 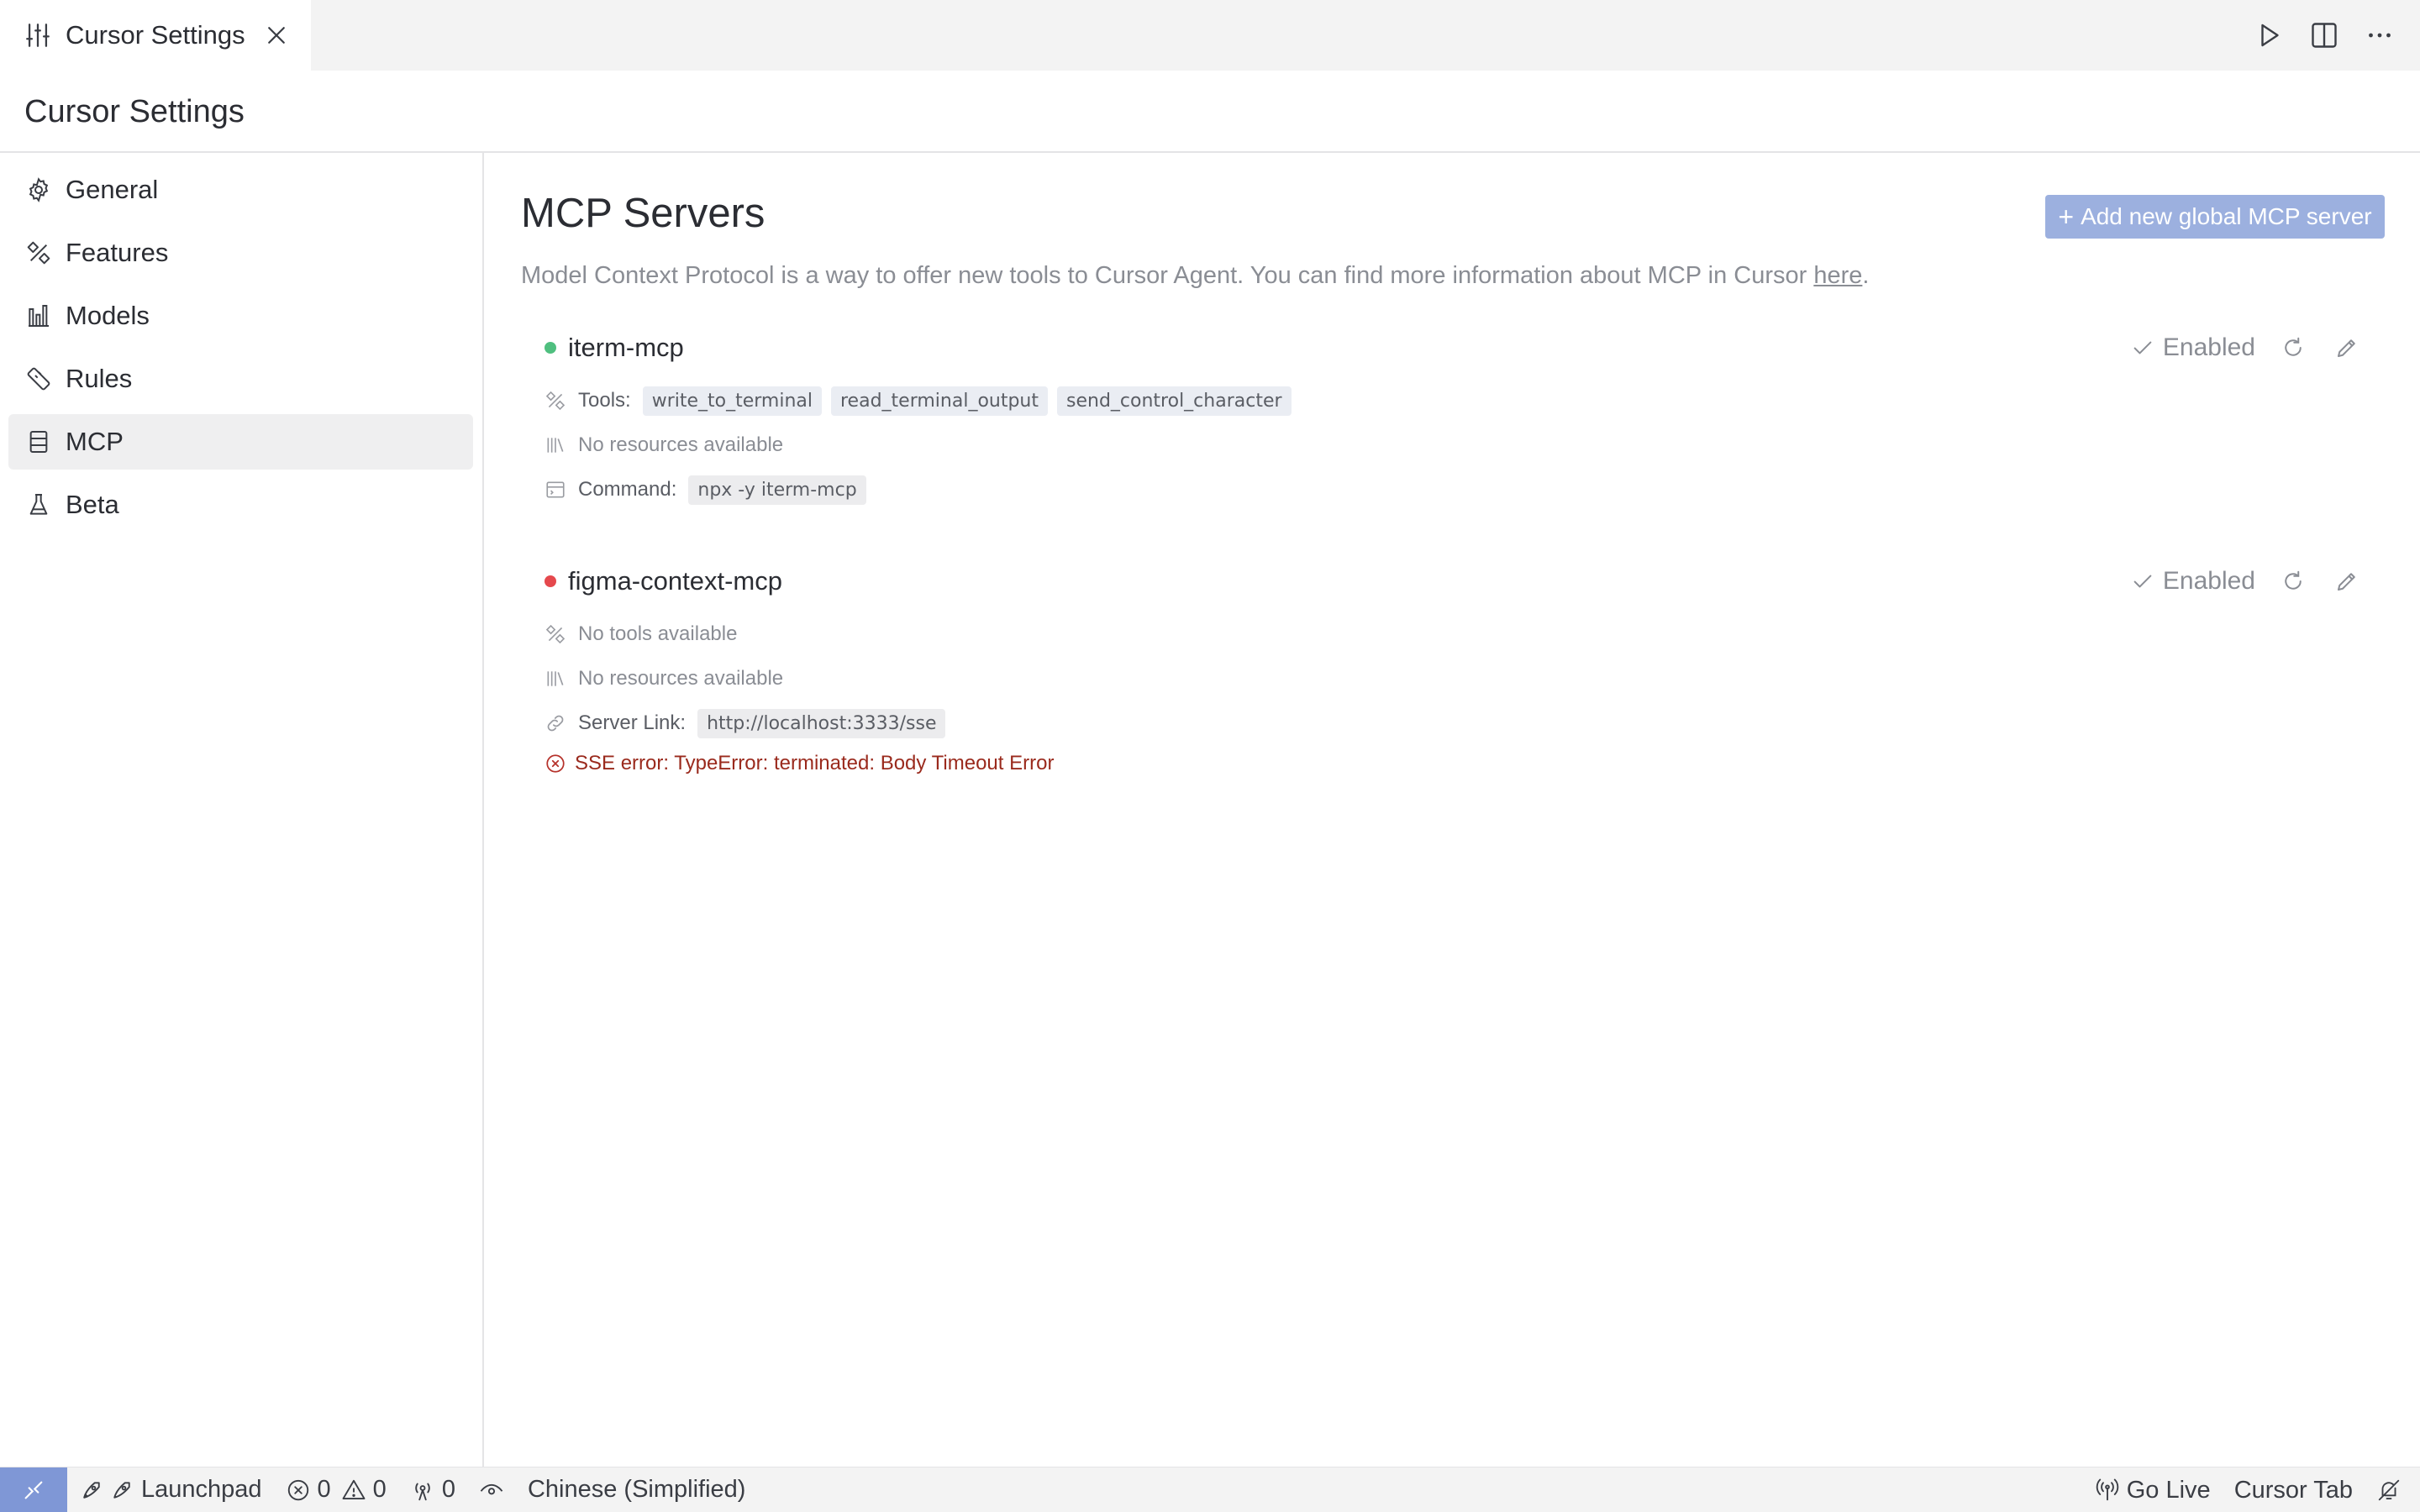 What do you see at coordinates (38, 441) in the screenshot?
I see `server-icon` at bounding box center [38, 441].